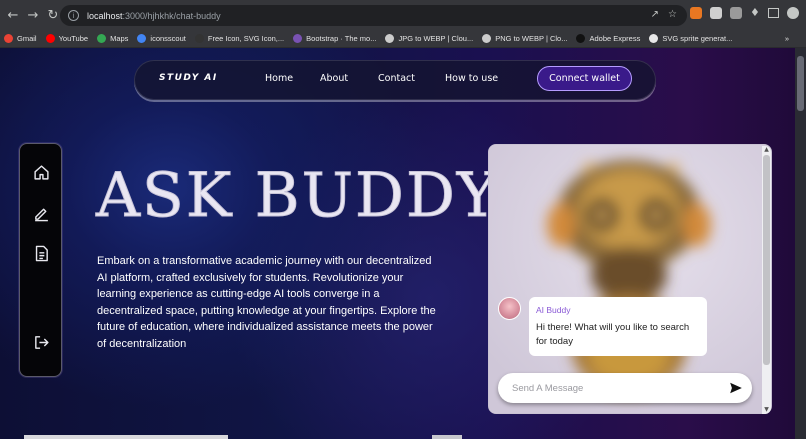  What do you see at coordinates (105, 15) in the screenshot?
I see `url-host: localhost` at bounding box center [105, 15].